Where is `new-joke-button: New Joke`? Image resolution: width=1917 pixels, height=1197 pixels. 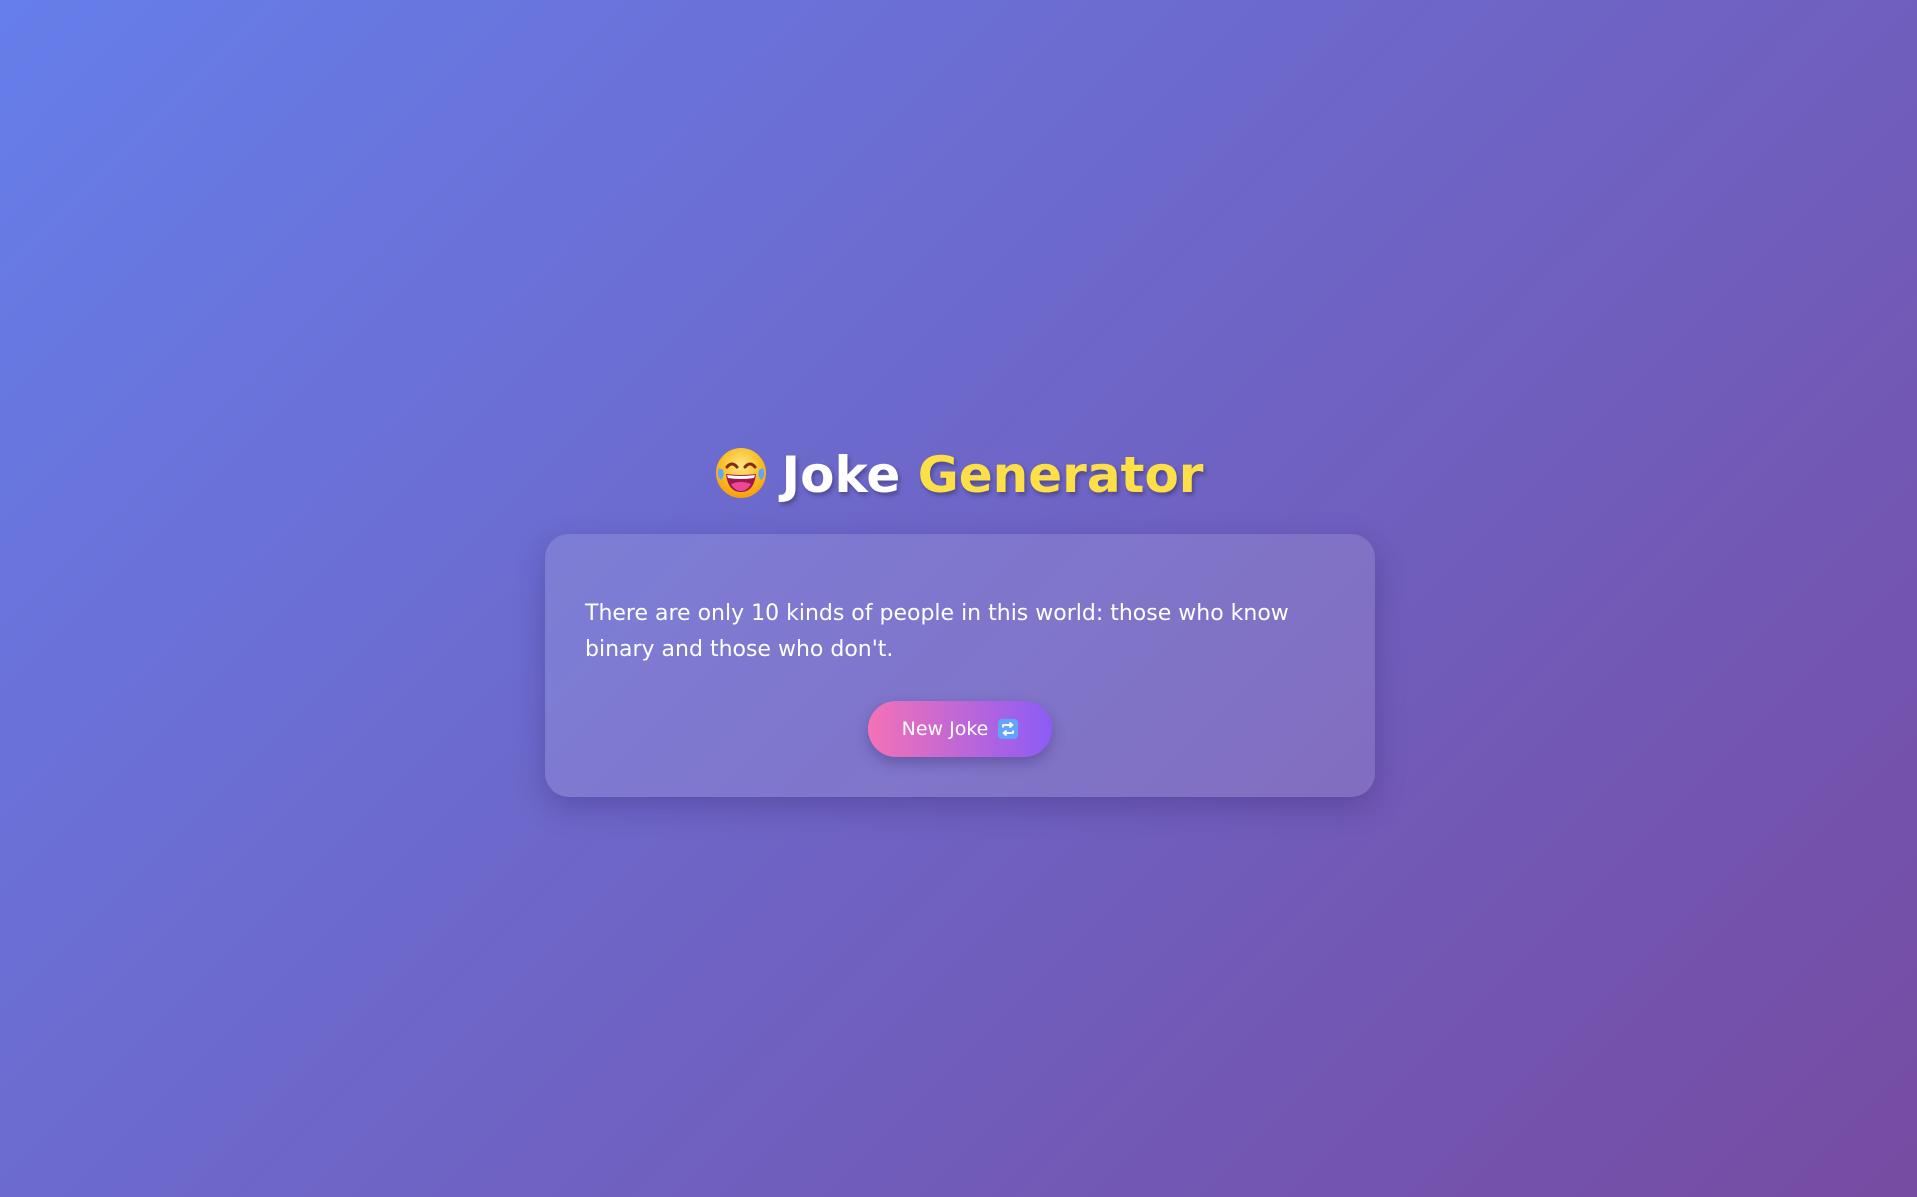 new-joke-button: New Joke is located at coordinates (960, 729).